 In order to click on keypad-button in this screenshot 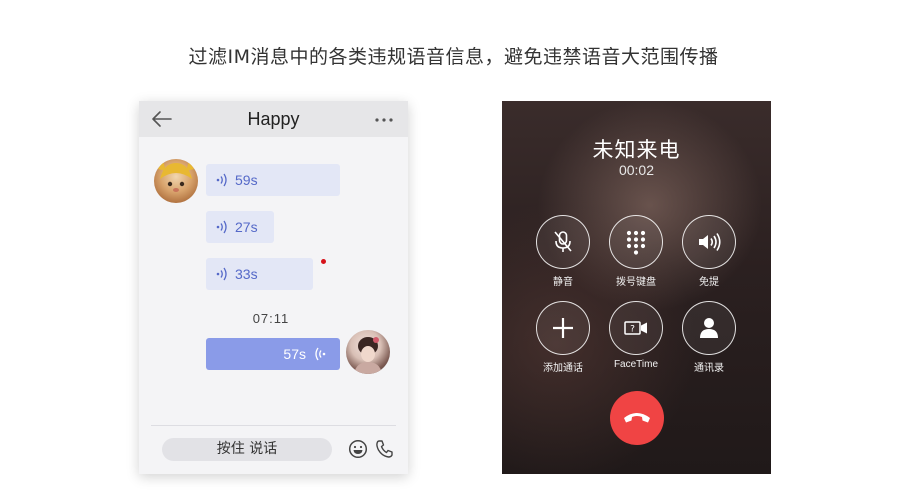, I will do `click(636, 242)`.